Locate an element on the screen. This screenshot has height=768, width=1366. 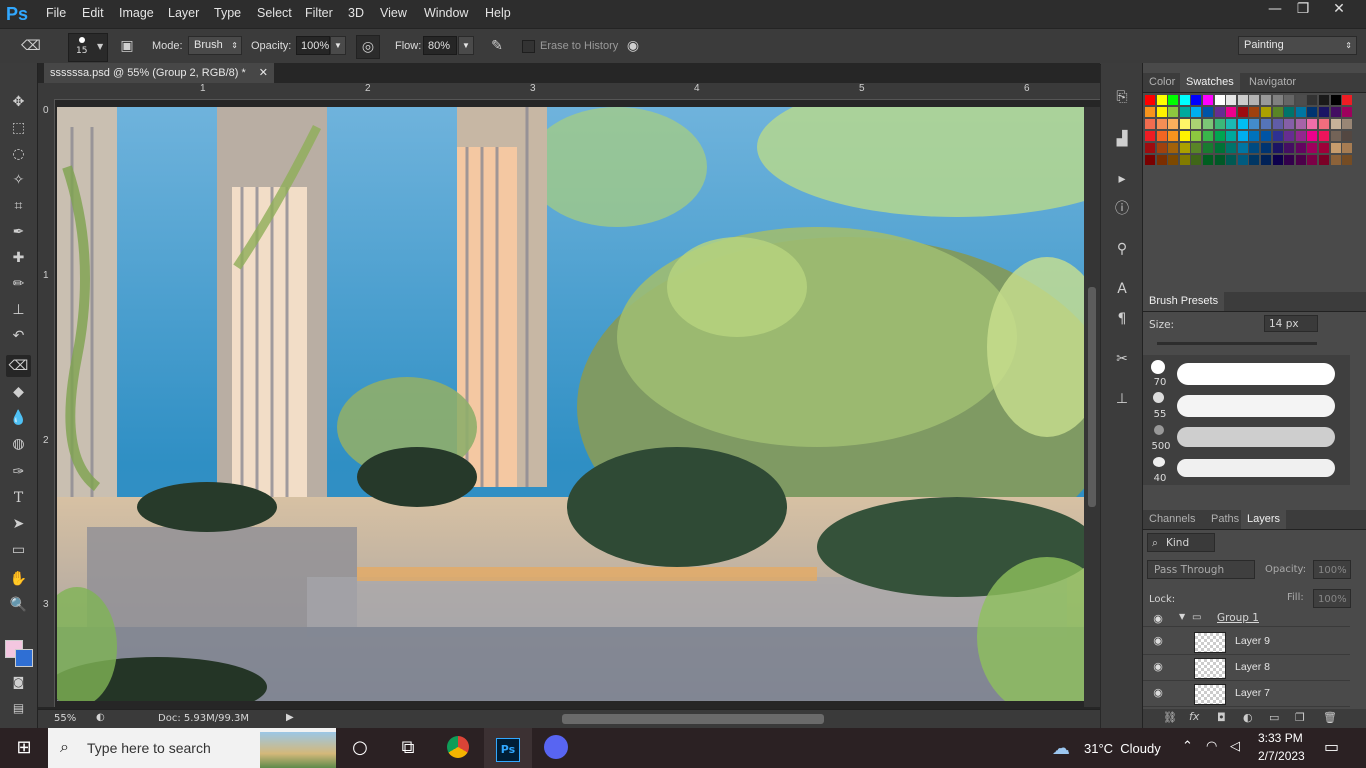
erase-history-checkbox is located at coordinates (528, 46).